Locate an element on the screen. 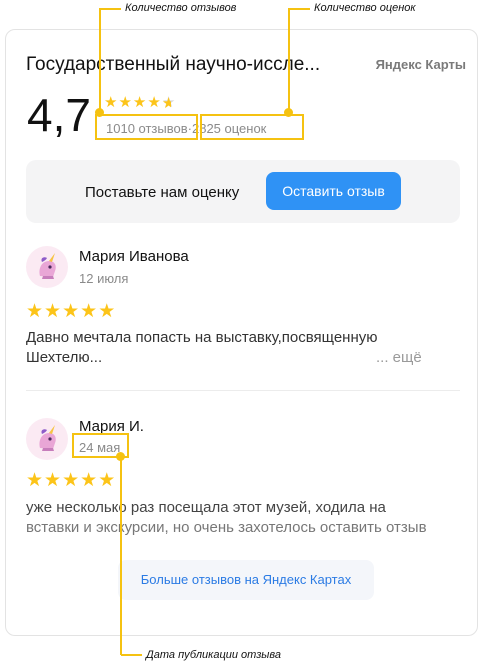 This screenshot has width=485, height=662. review-divider is located at coordinates (243, 390).